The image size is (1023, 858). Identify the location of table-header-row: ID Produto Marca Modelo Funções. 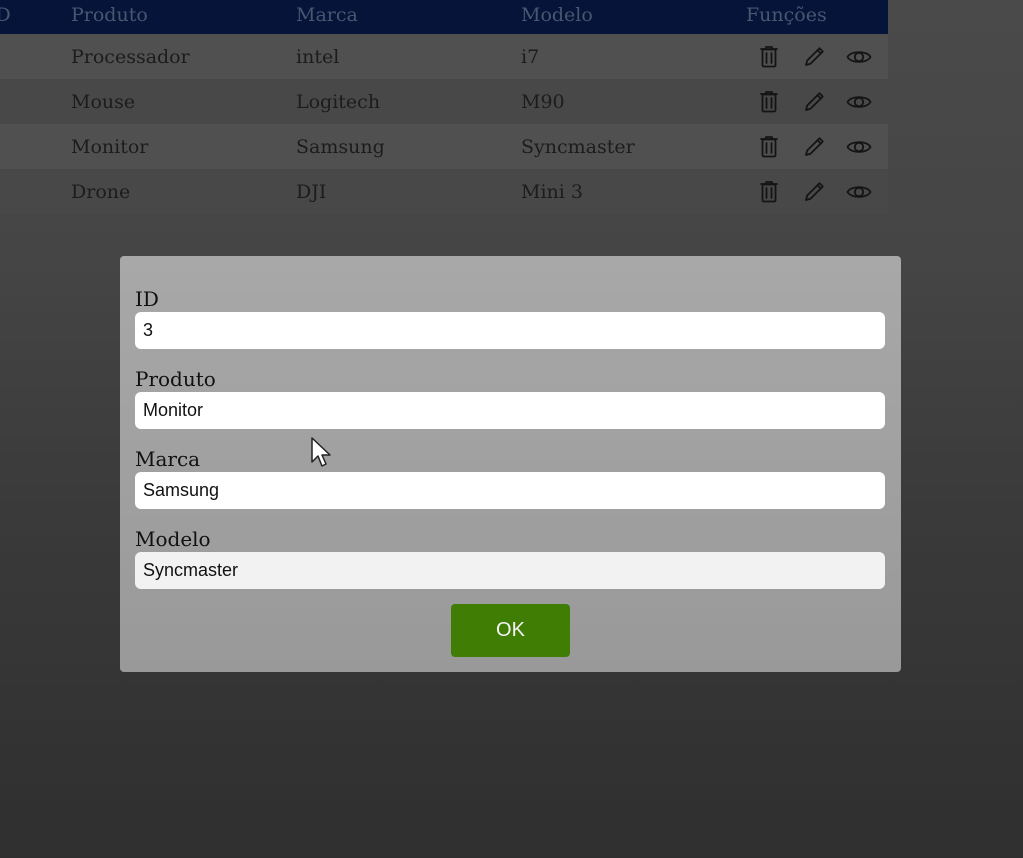
(444, 17).